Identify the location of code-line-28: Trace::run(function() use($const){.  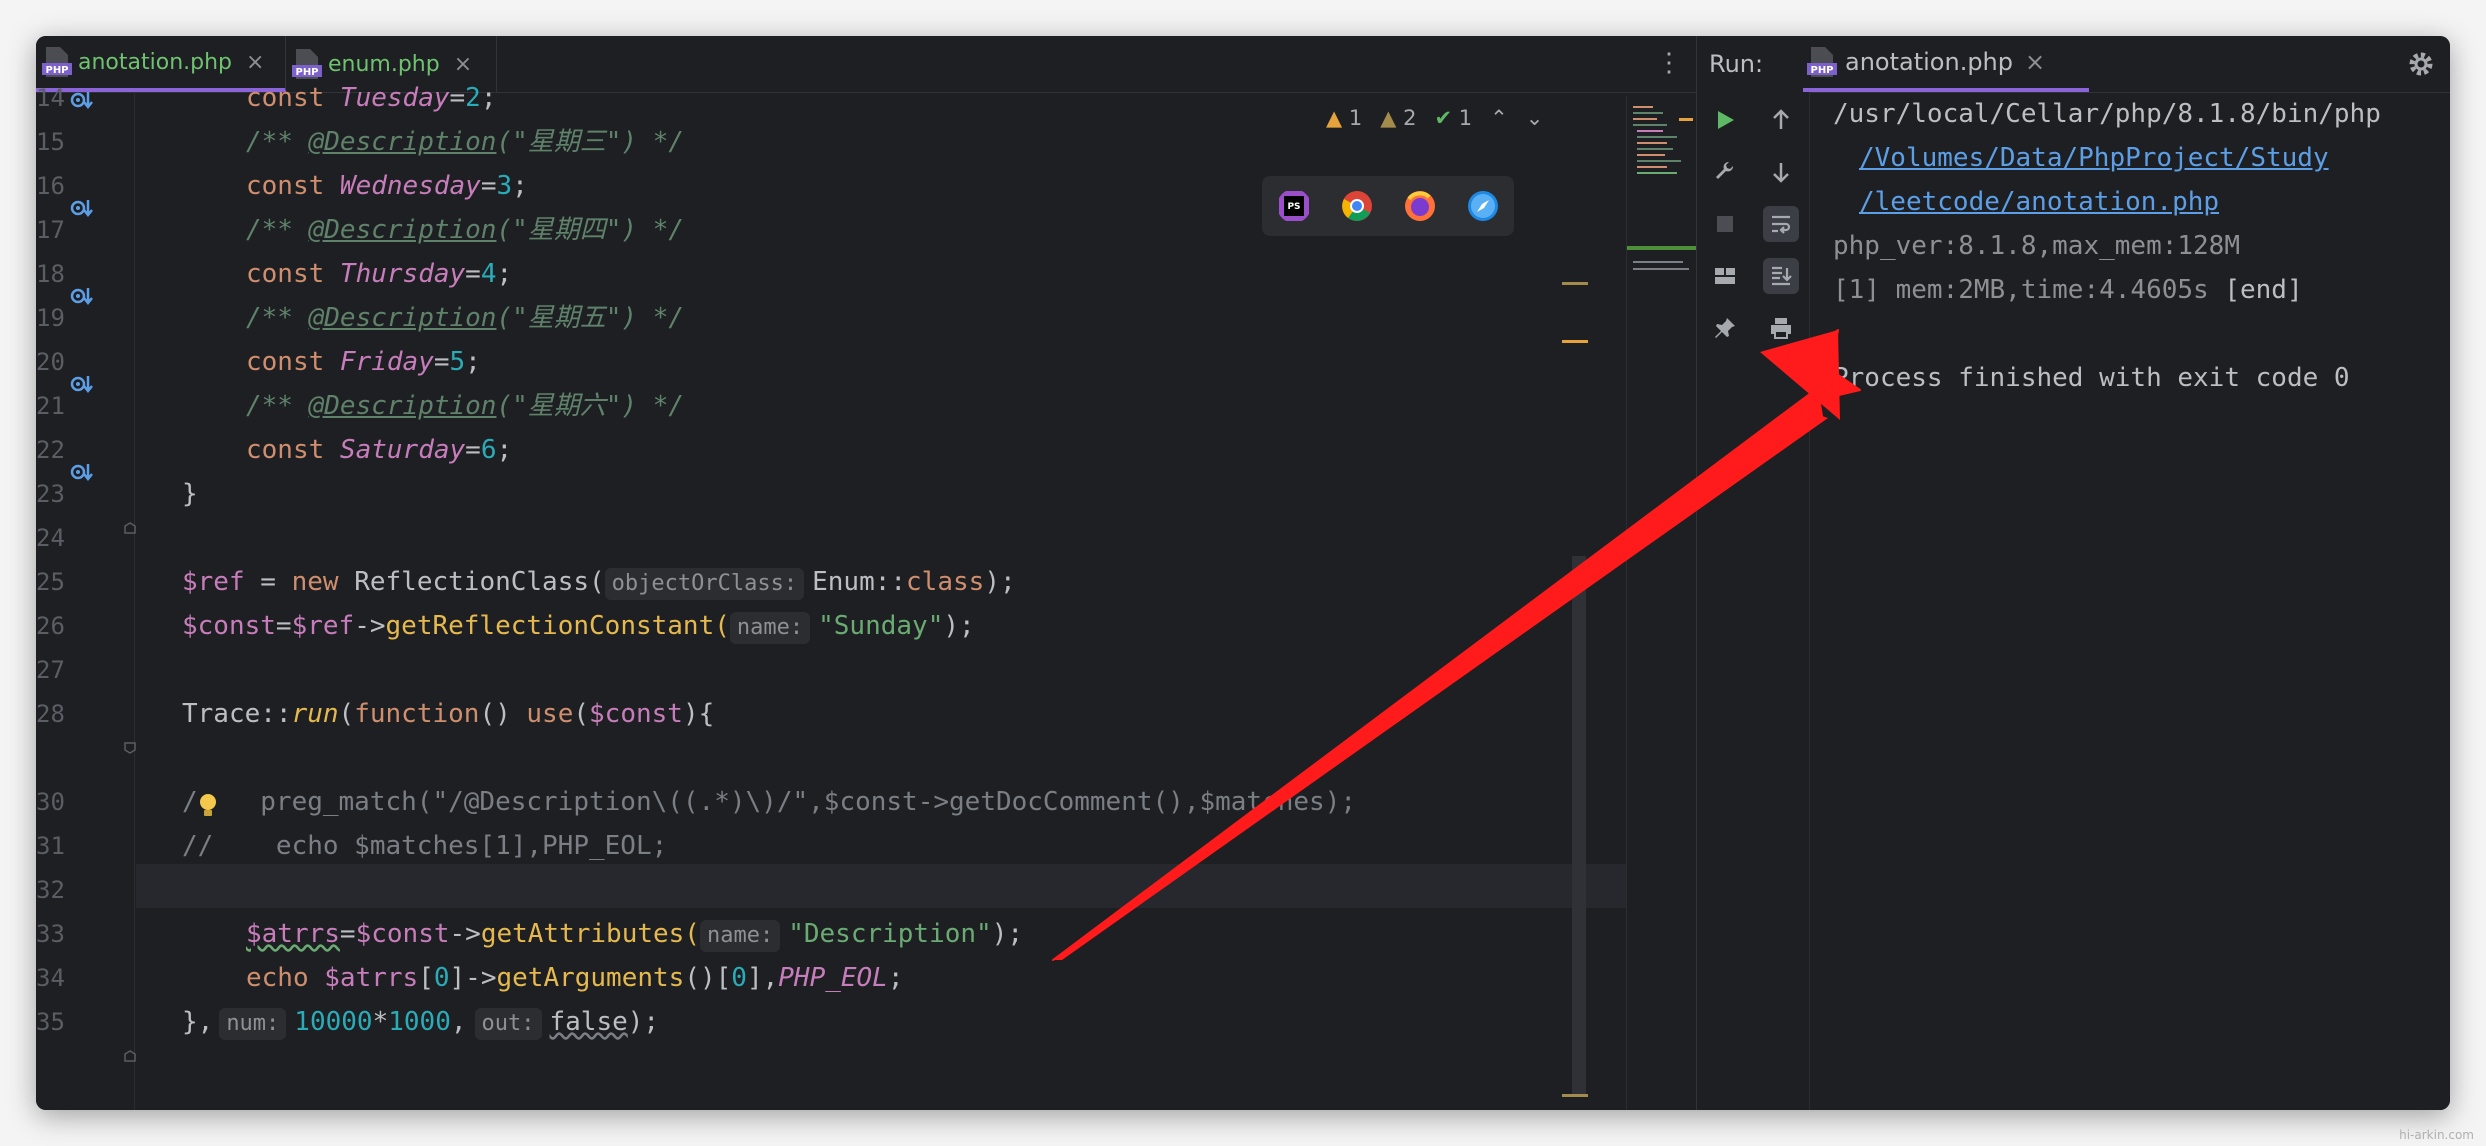
(448, 714).